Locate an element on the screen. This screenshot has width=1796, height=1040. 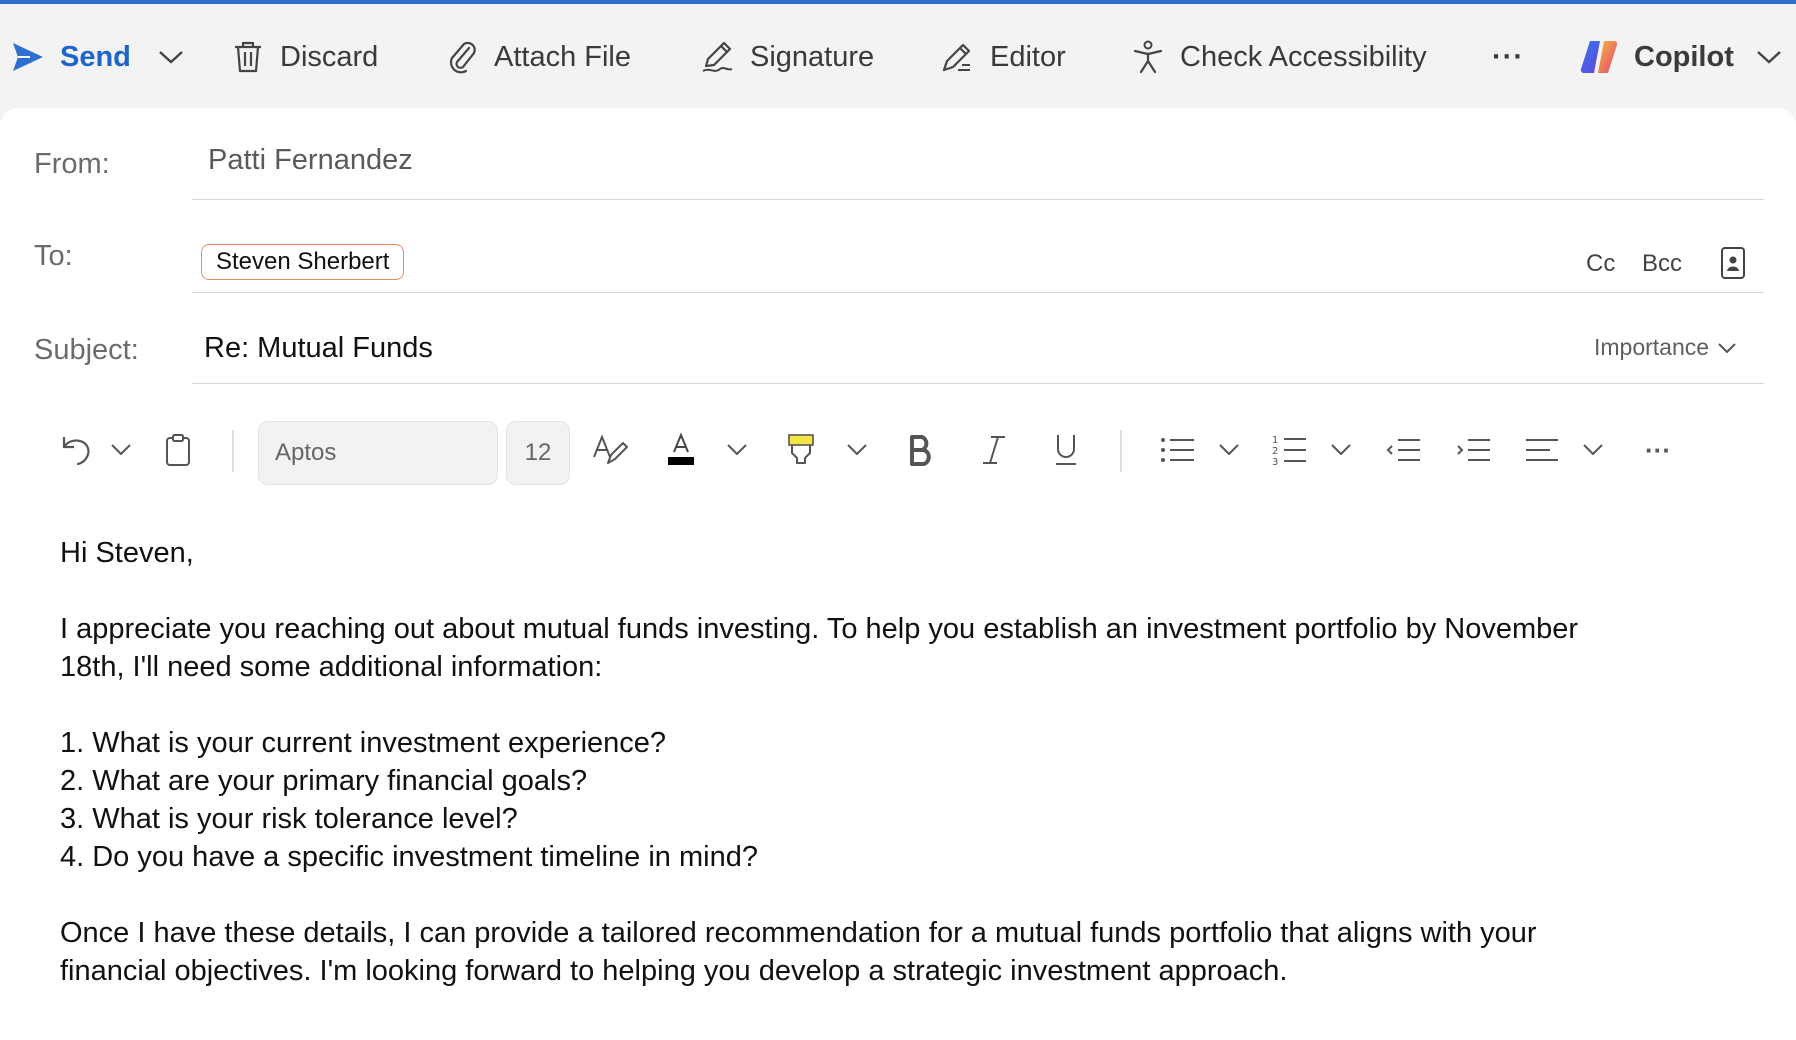
align-chevron is located at coordinates (1593, 450).